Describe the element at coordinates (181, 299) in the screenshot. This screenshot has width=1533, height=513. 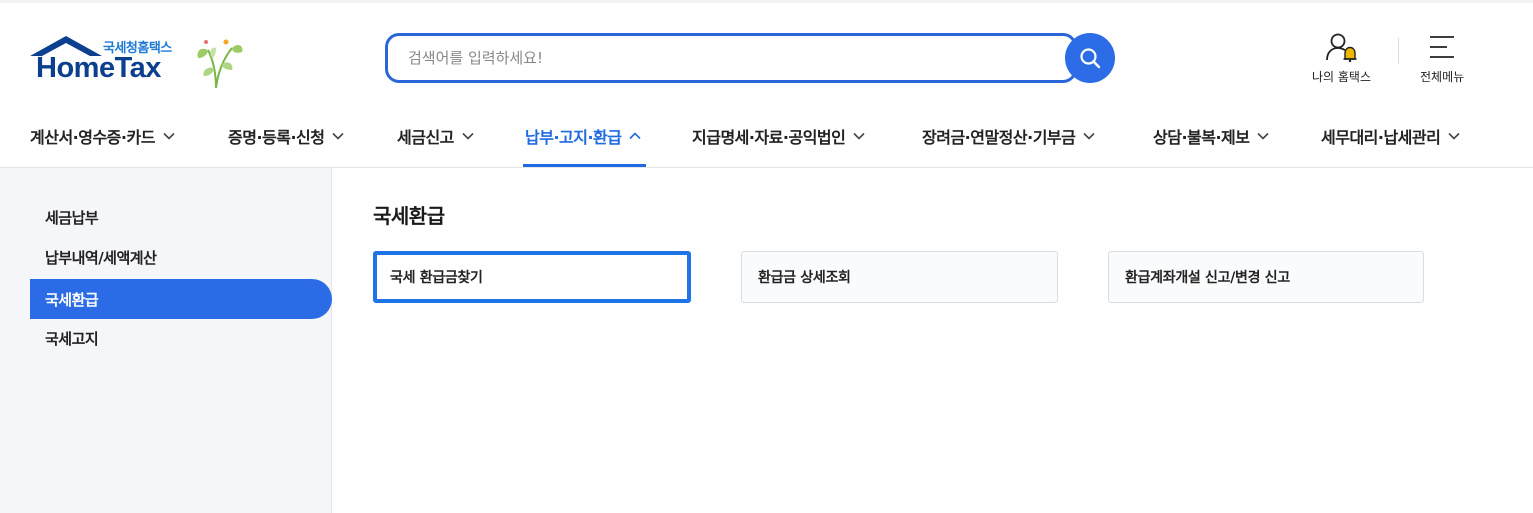
I see `sidebar-item-national-tax-refund: 국세환급` at that location.